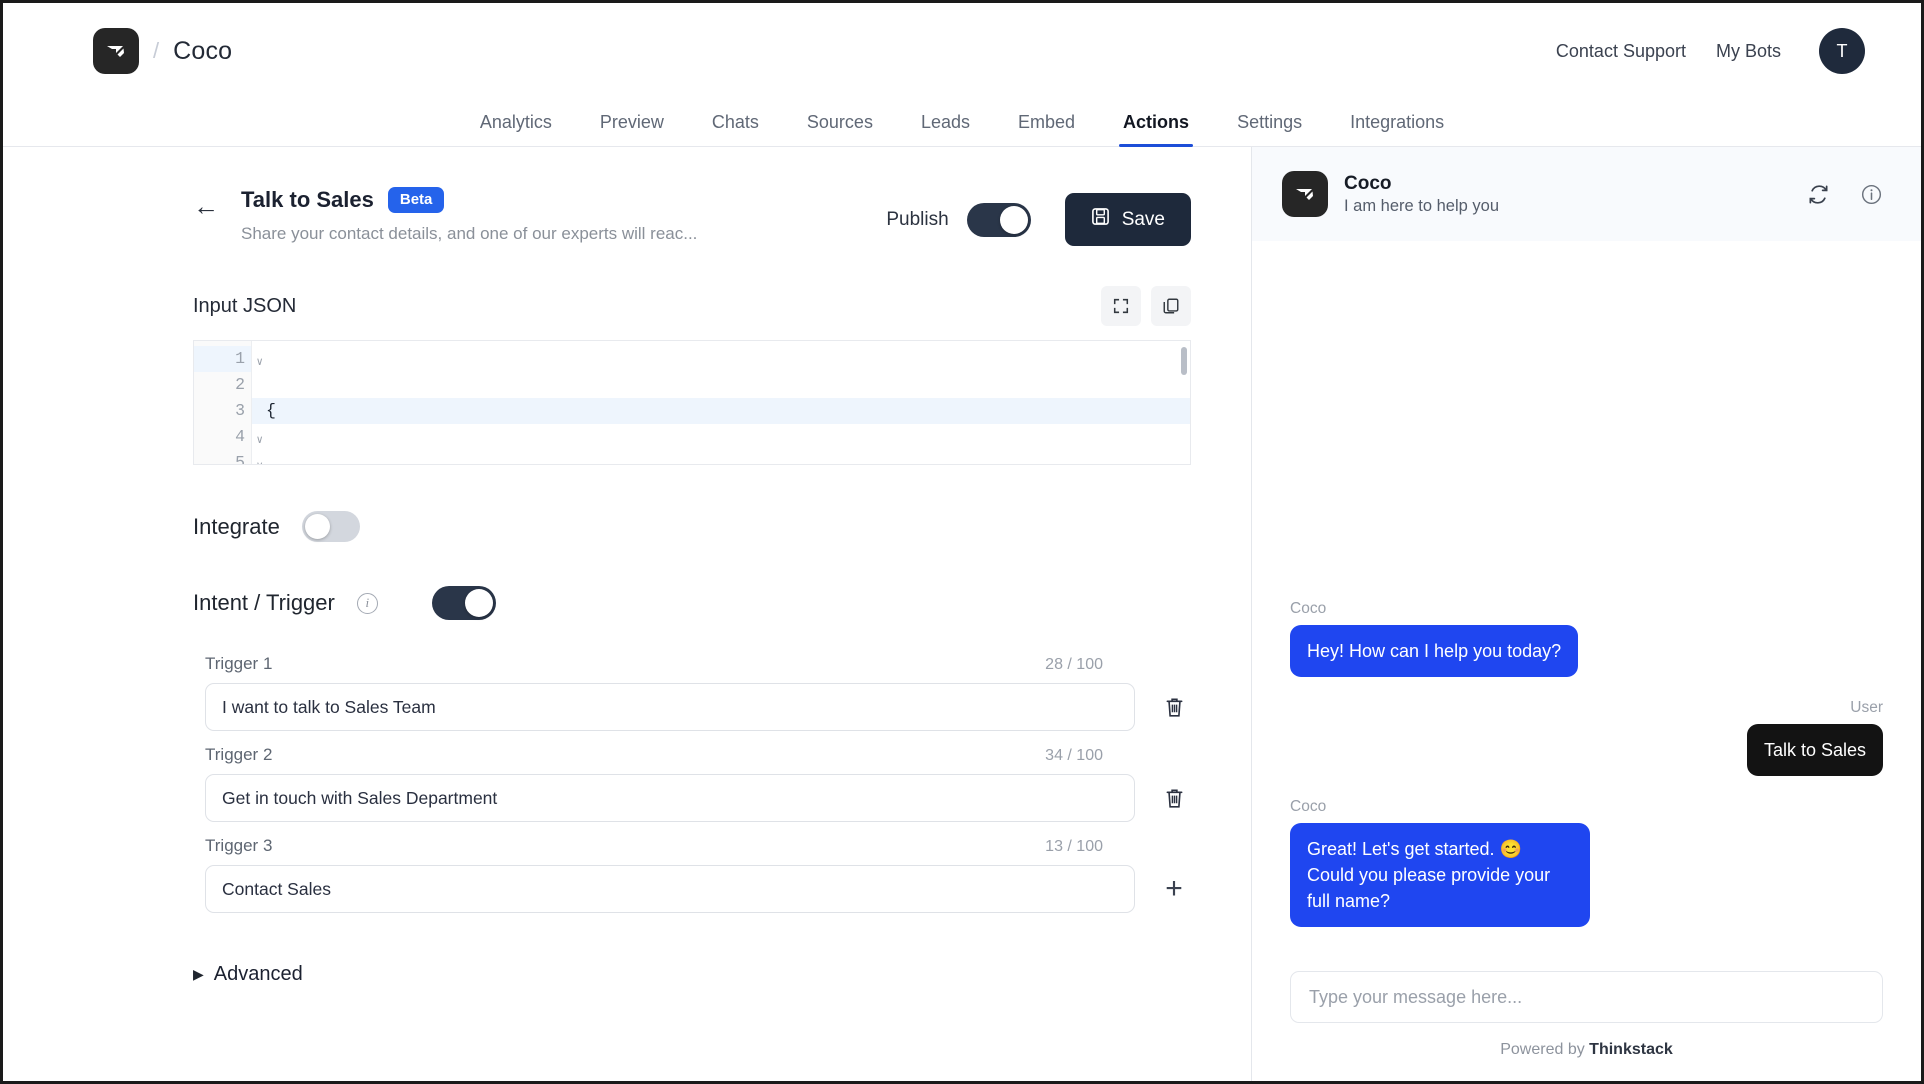  I want to click on topbar-actions: Contact Support My Bots T, so click(1710, 51).